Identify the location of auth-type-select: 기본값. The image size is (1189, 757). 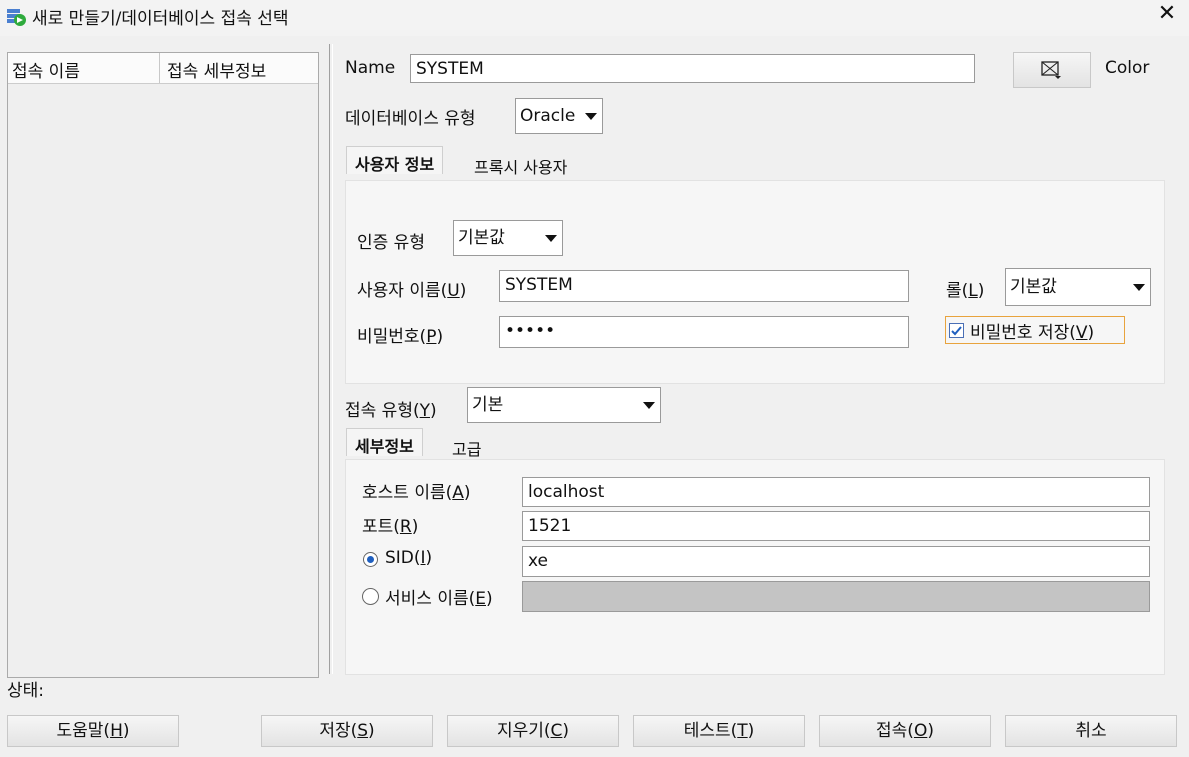
(508, 238).